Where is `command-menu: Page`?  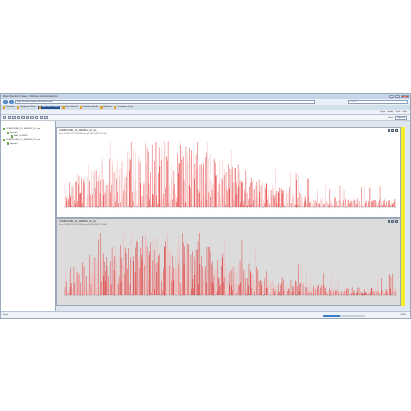
command-menu: Page is located at coordinates (382, 112).